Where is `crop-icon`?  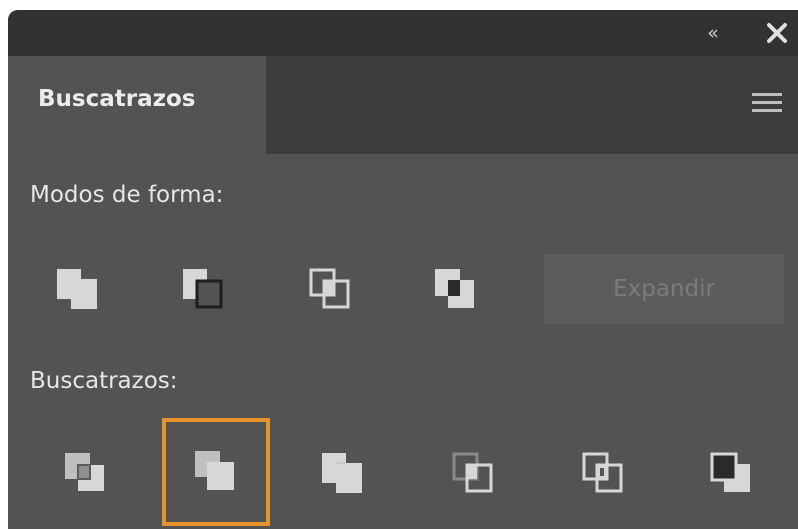
crop-icon is located at coordinates (473, 473).